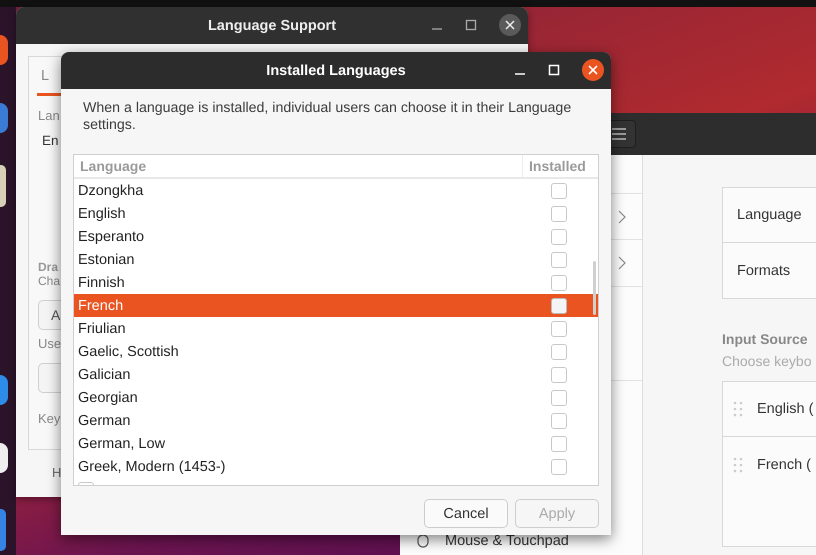 Image resolution: width=816 pixels, height=555 pixels. I want to click on language-row: Galician, so click(336, 374).